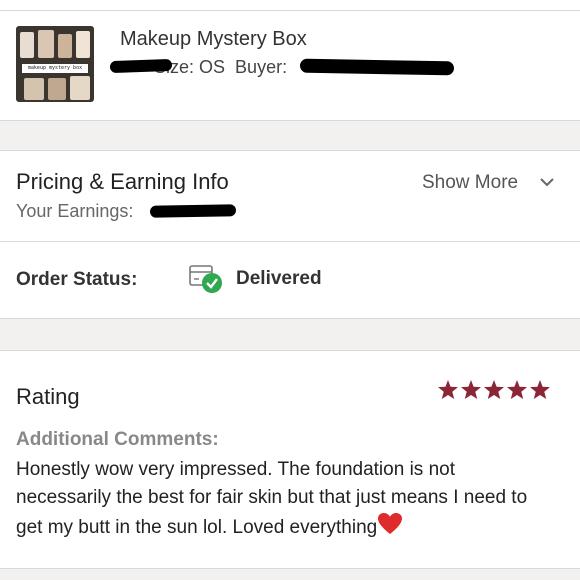  I want to click on additional-comments-label: Additional Comments:, so click(117, 439).